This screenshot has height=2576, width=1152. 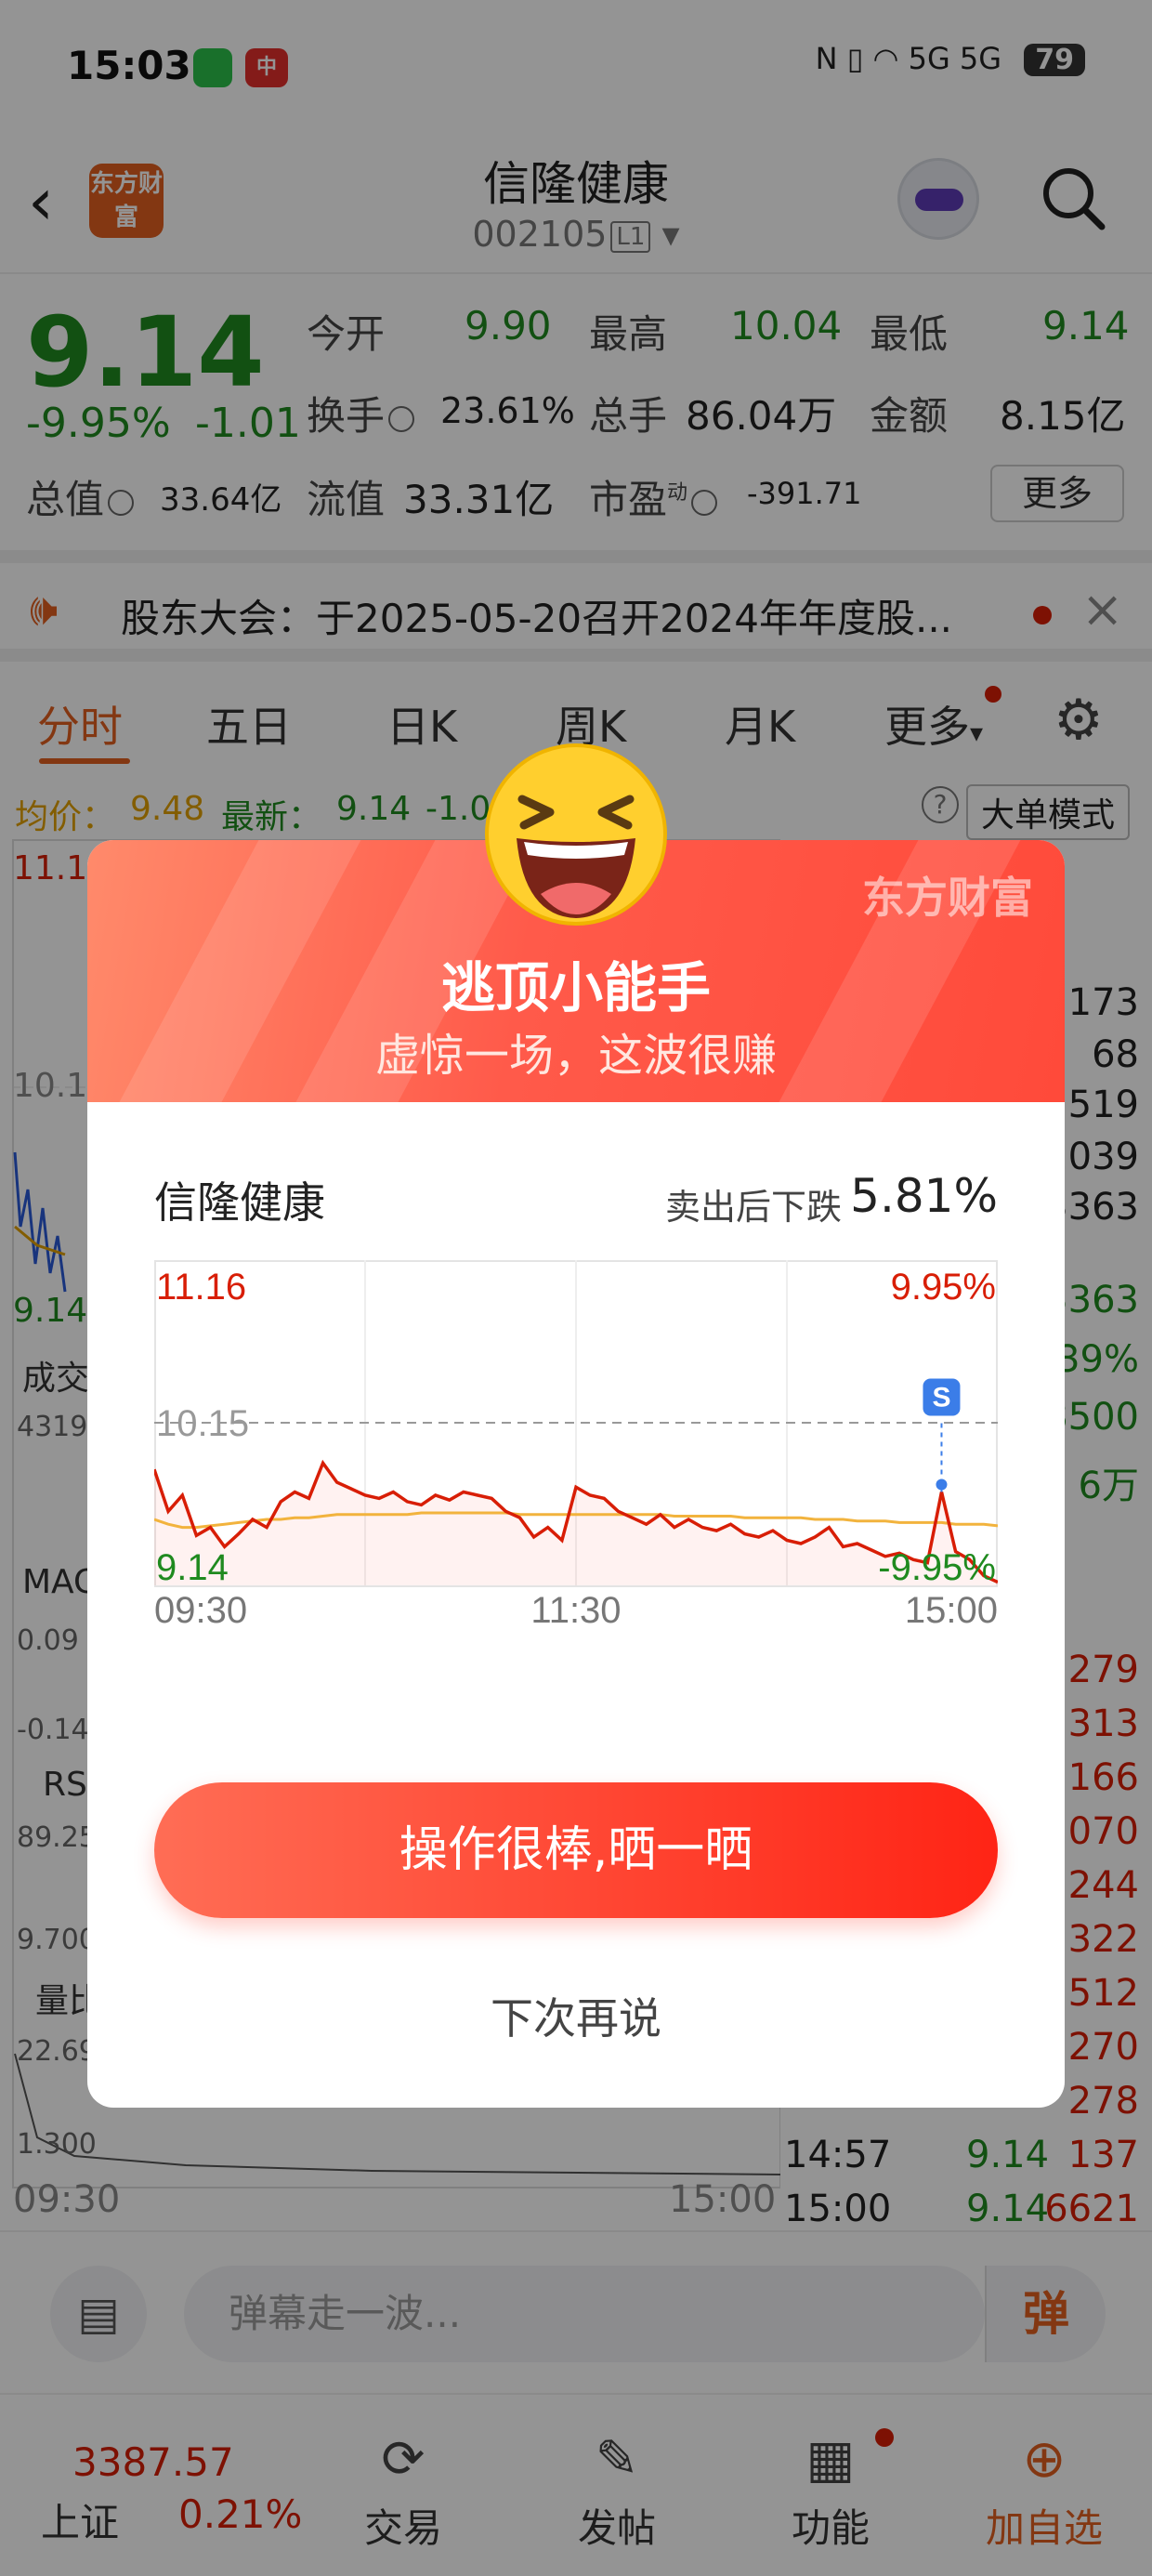 What do you see at coordinates (924, 1196) in the screenshot?
I see `drop-value: 5.81%` at bounding box center [924, 1196].